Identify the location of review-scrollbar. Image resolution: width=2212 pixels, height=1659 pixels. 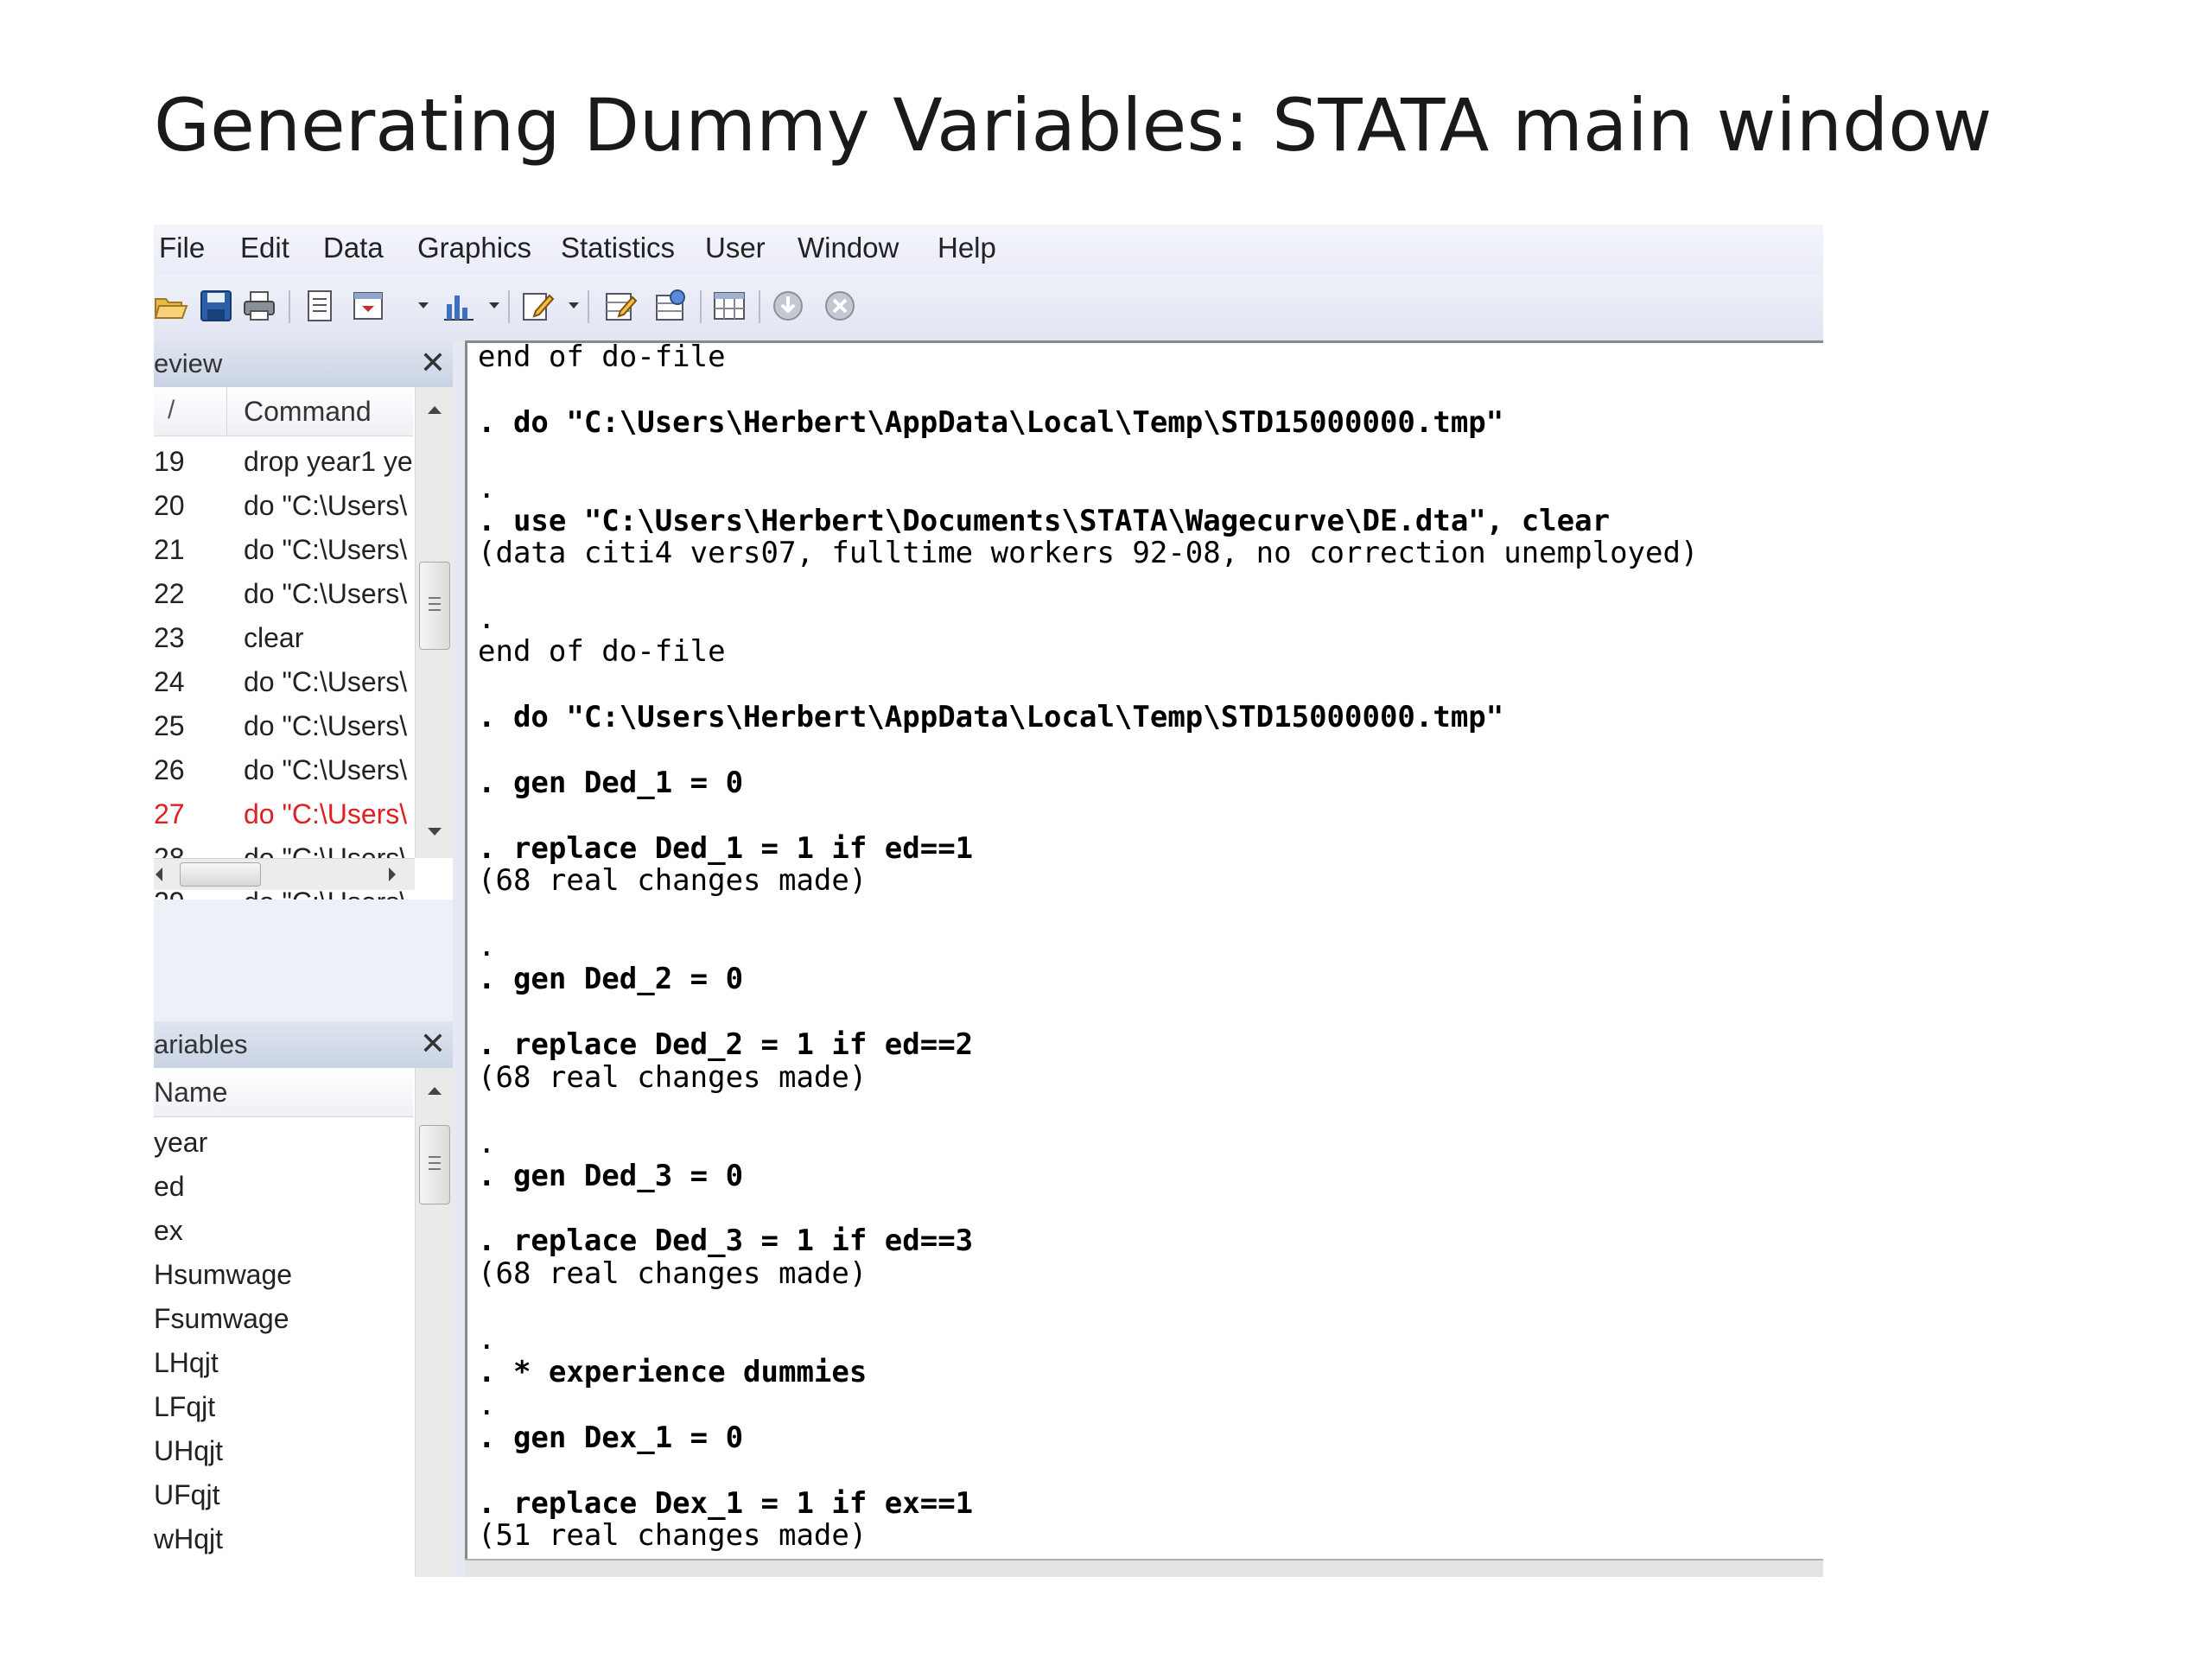
(434, 622).